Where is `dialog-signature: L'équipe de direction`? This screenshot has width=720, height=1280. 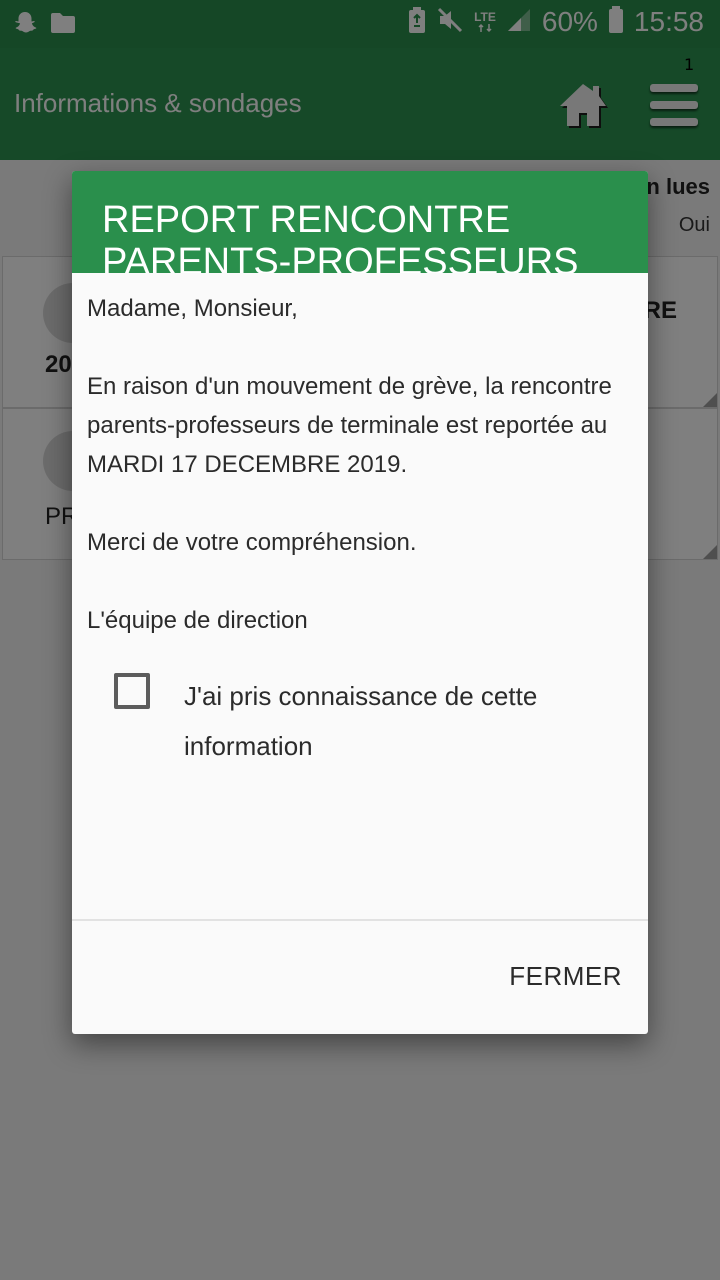 dialog-signature: L'équipe de direction is located at coordinates (197, 620).